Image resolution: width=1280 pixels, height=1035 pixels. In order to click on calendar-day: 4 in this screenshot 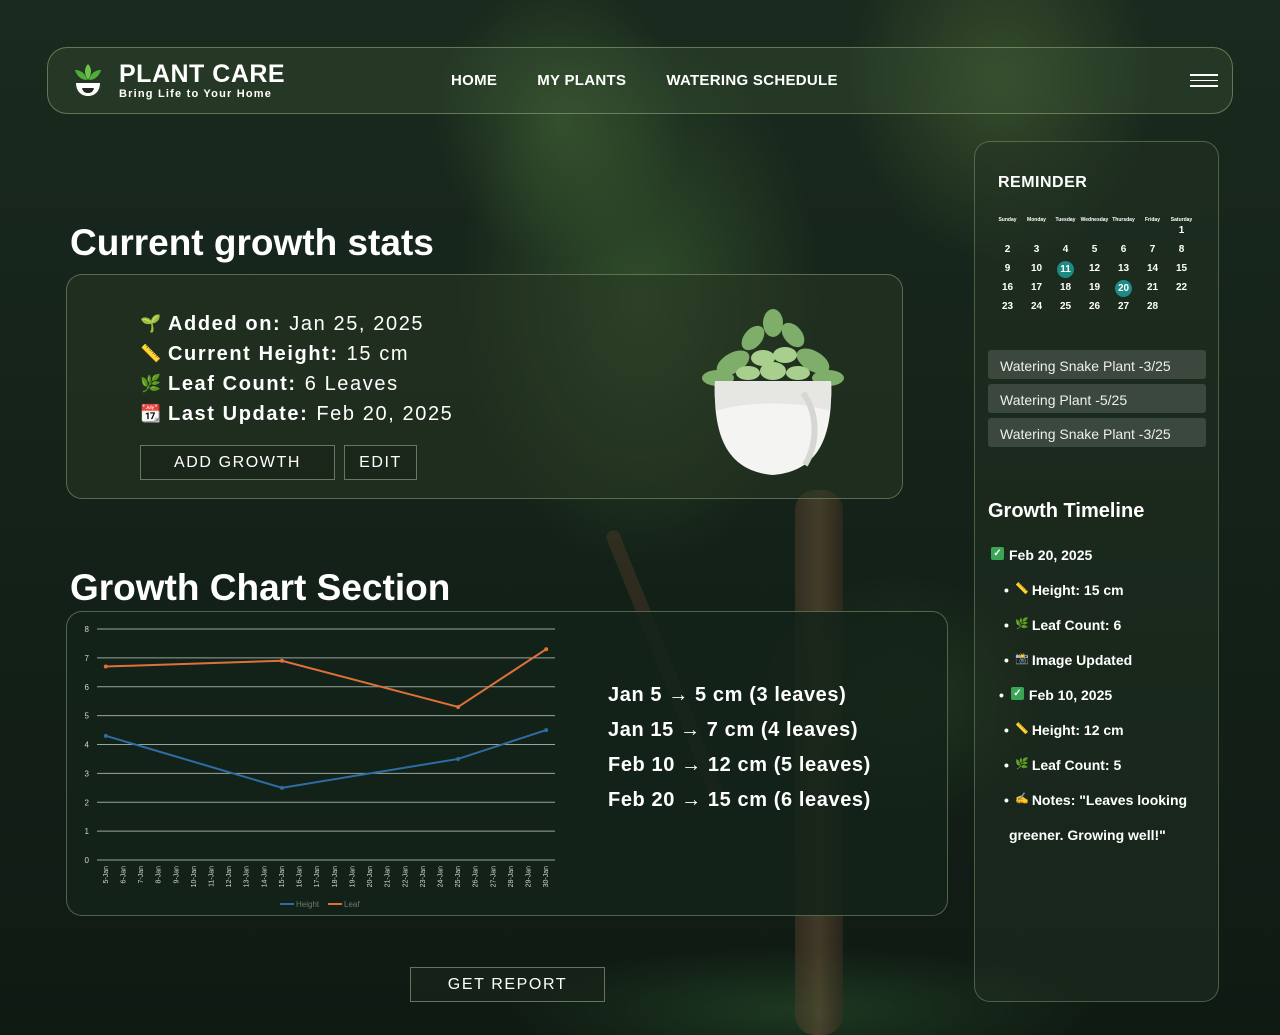, I will do `click(1065, 251)`.